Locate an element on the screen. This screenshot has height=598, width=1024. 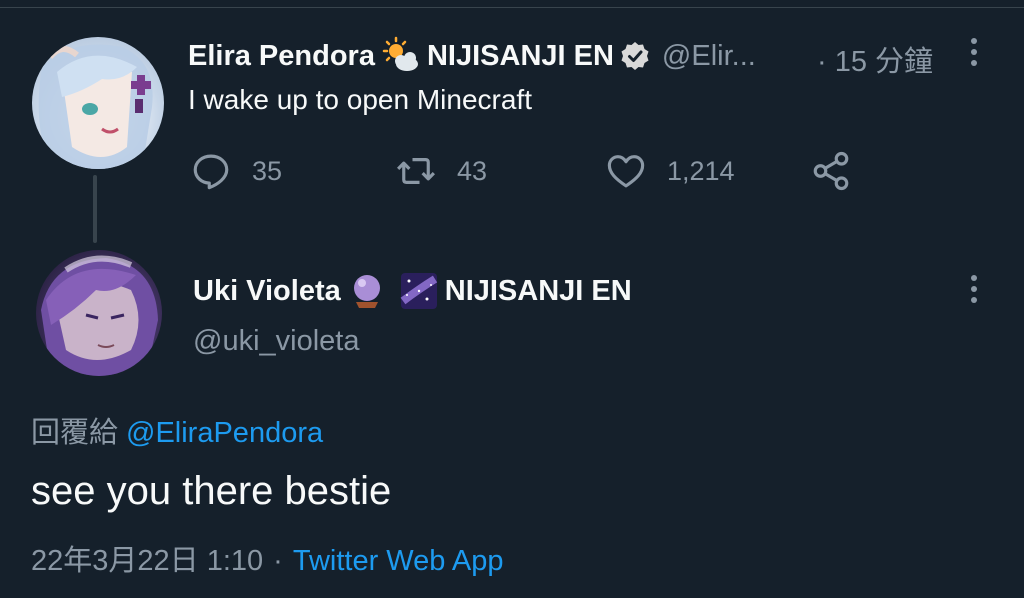
tweet-source-link: Twitter Web App is located at coordinates (398, 561).